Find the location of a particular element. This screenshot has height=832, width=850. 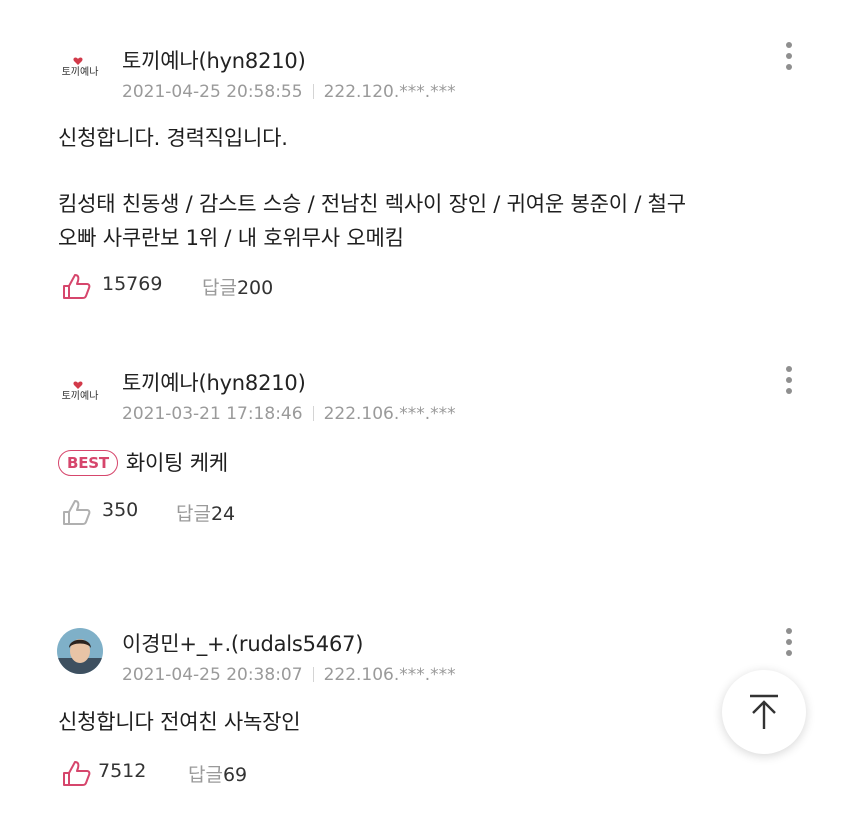

comment-date: 2021-03-21 17:18:46 is located at coordinates (212, 414).